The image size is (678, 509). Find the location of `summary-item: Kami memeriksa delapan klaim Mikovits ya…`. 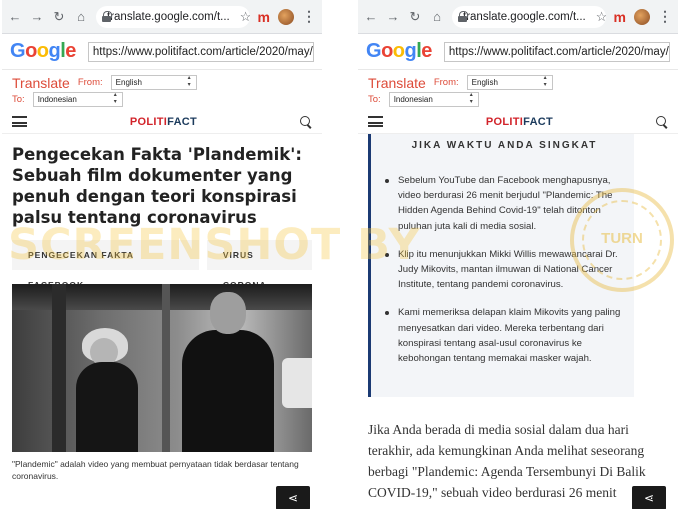

summary-item: Kami memeriksa delapan klaim Mikovits ya… is located at coordinates (504, 335).